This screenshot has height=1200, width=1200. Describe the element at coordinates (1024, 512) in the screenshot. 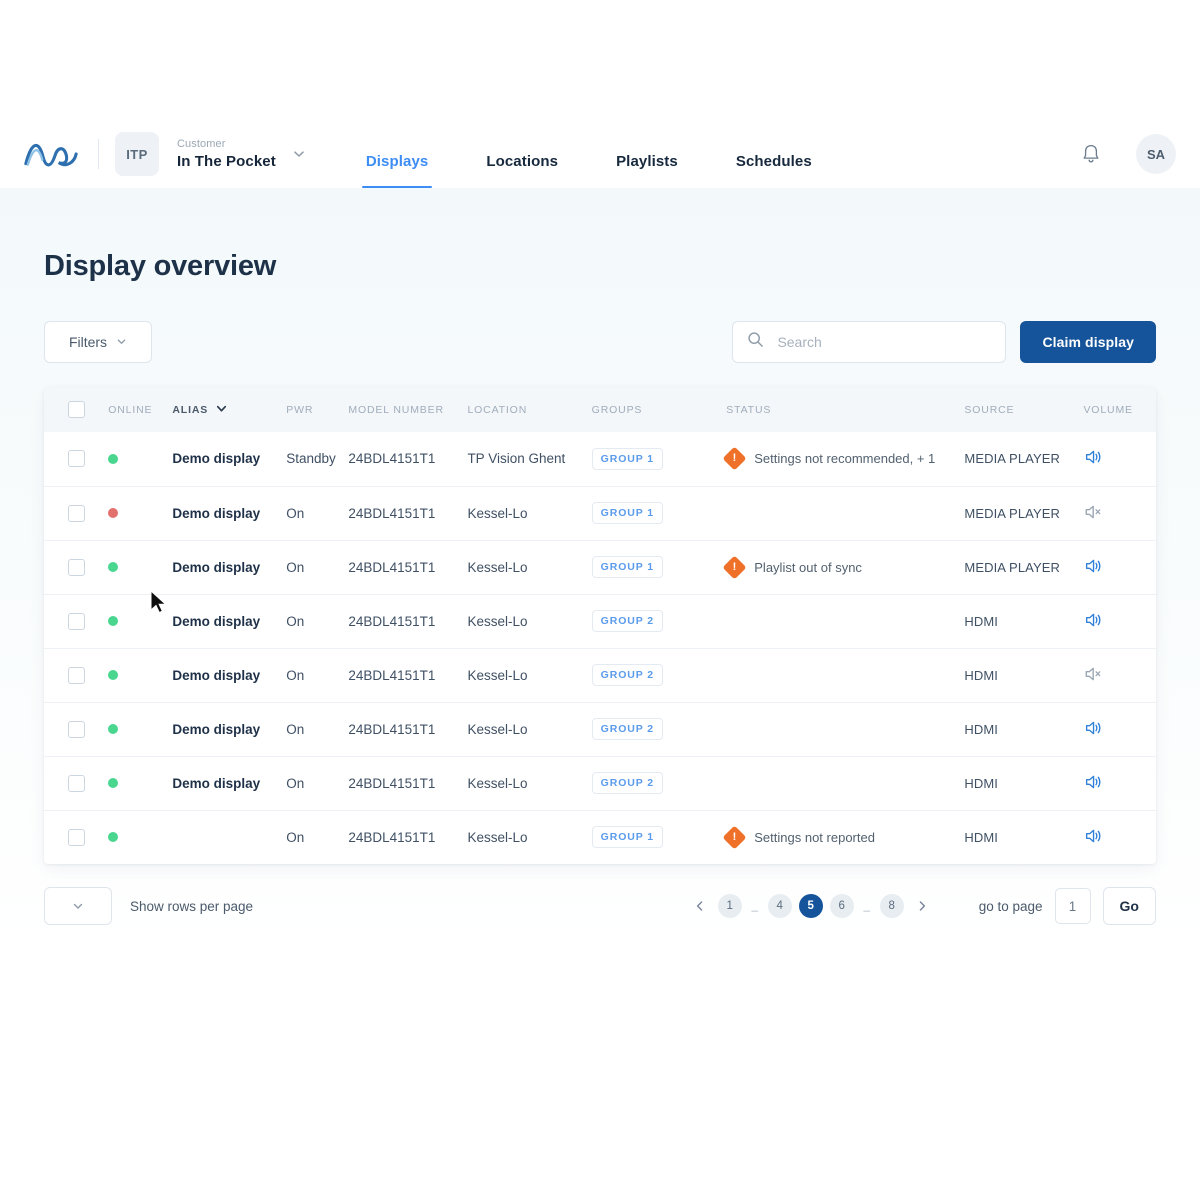

I see `source-cell: MEDIA PLAYER` at that location.